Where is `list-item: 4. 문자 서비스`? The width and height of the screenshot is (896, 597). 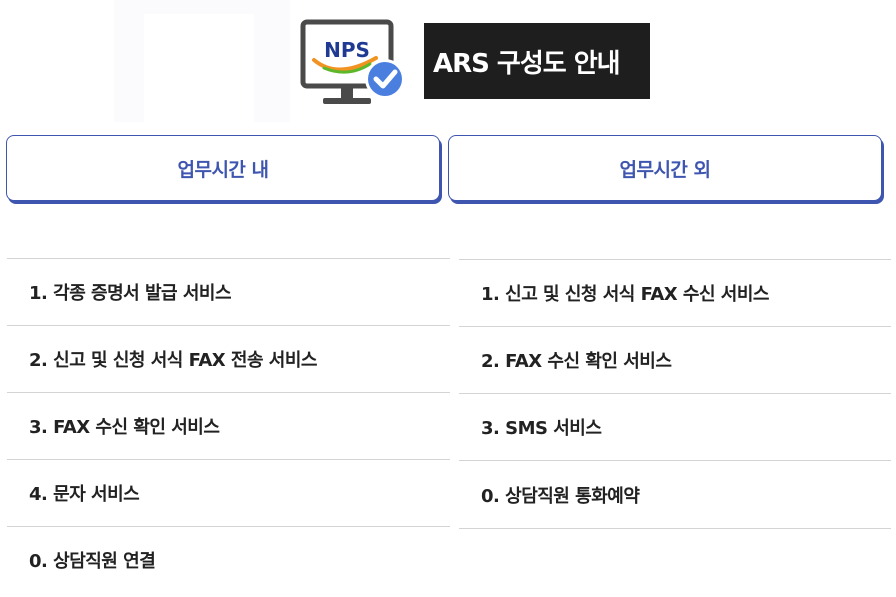
list-item: 4. 문자 서비스 is located at coordinates (228, 492).